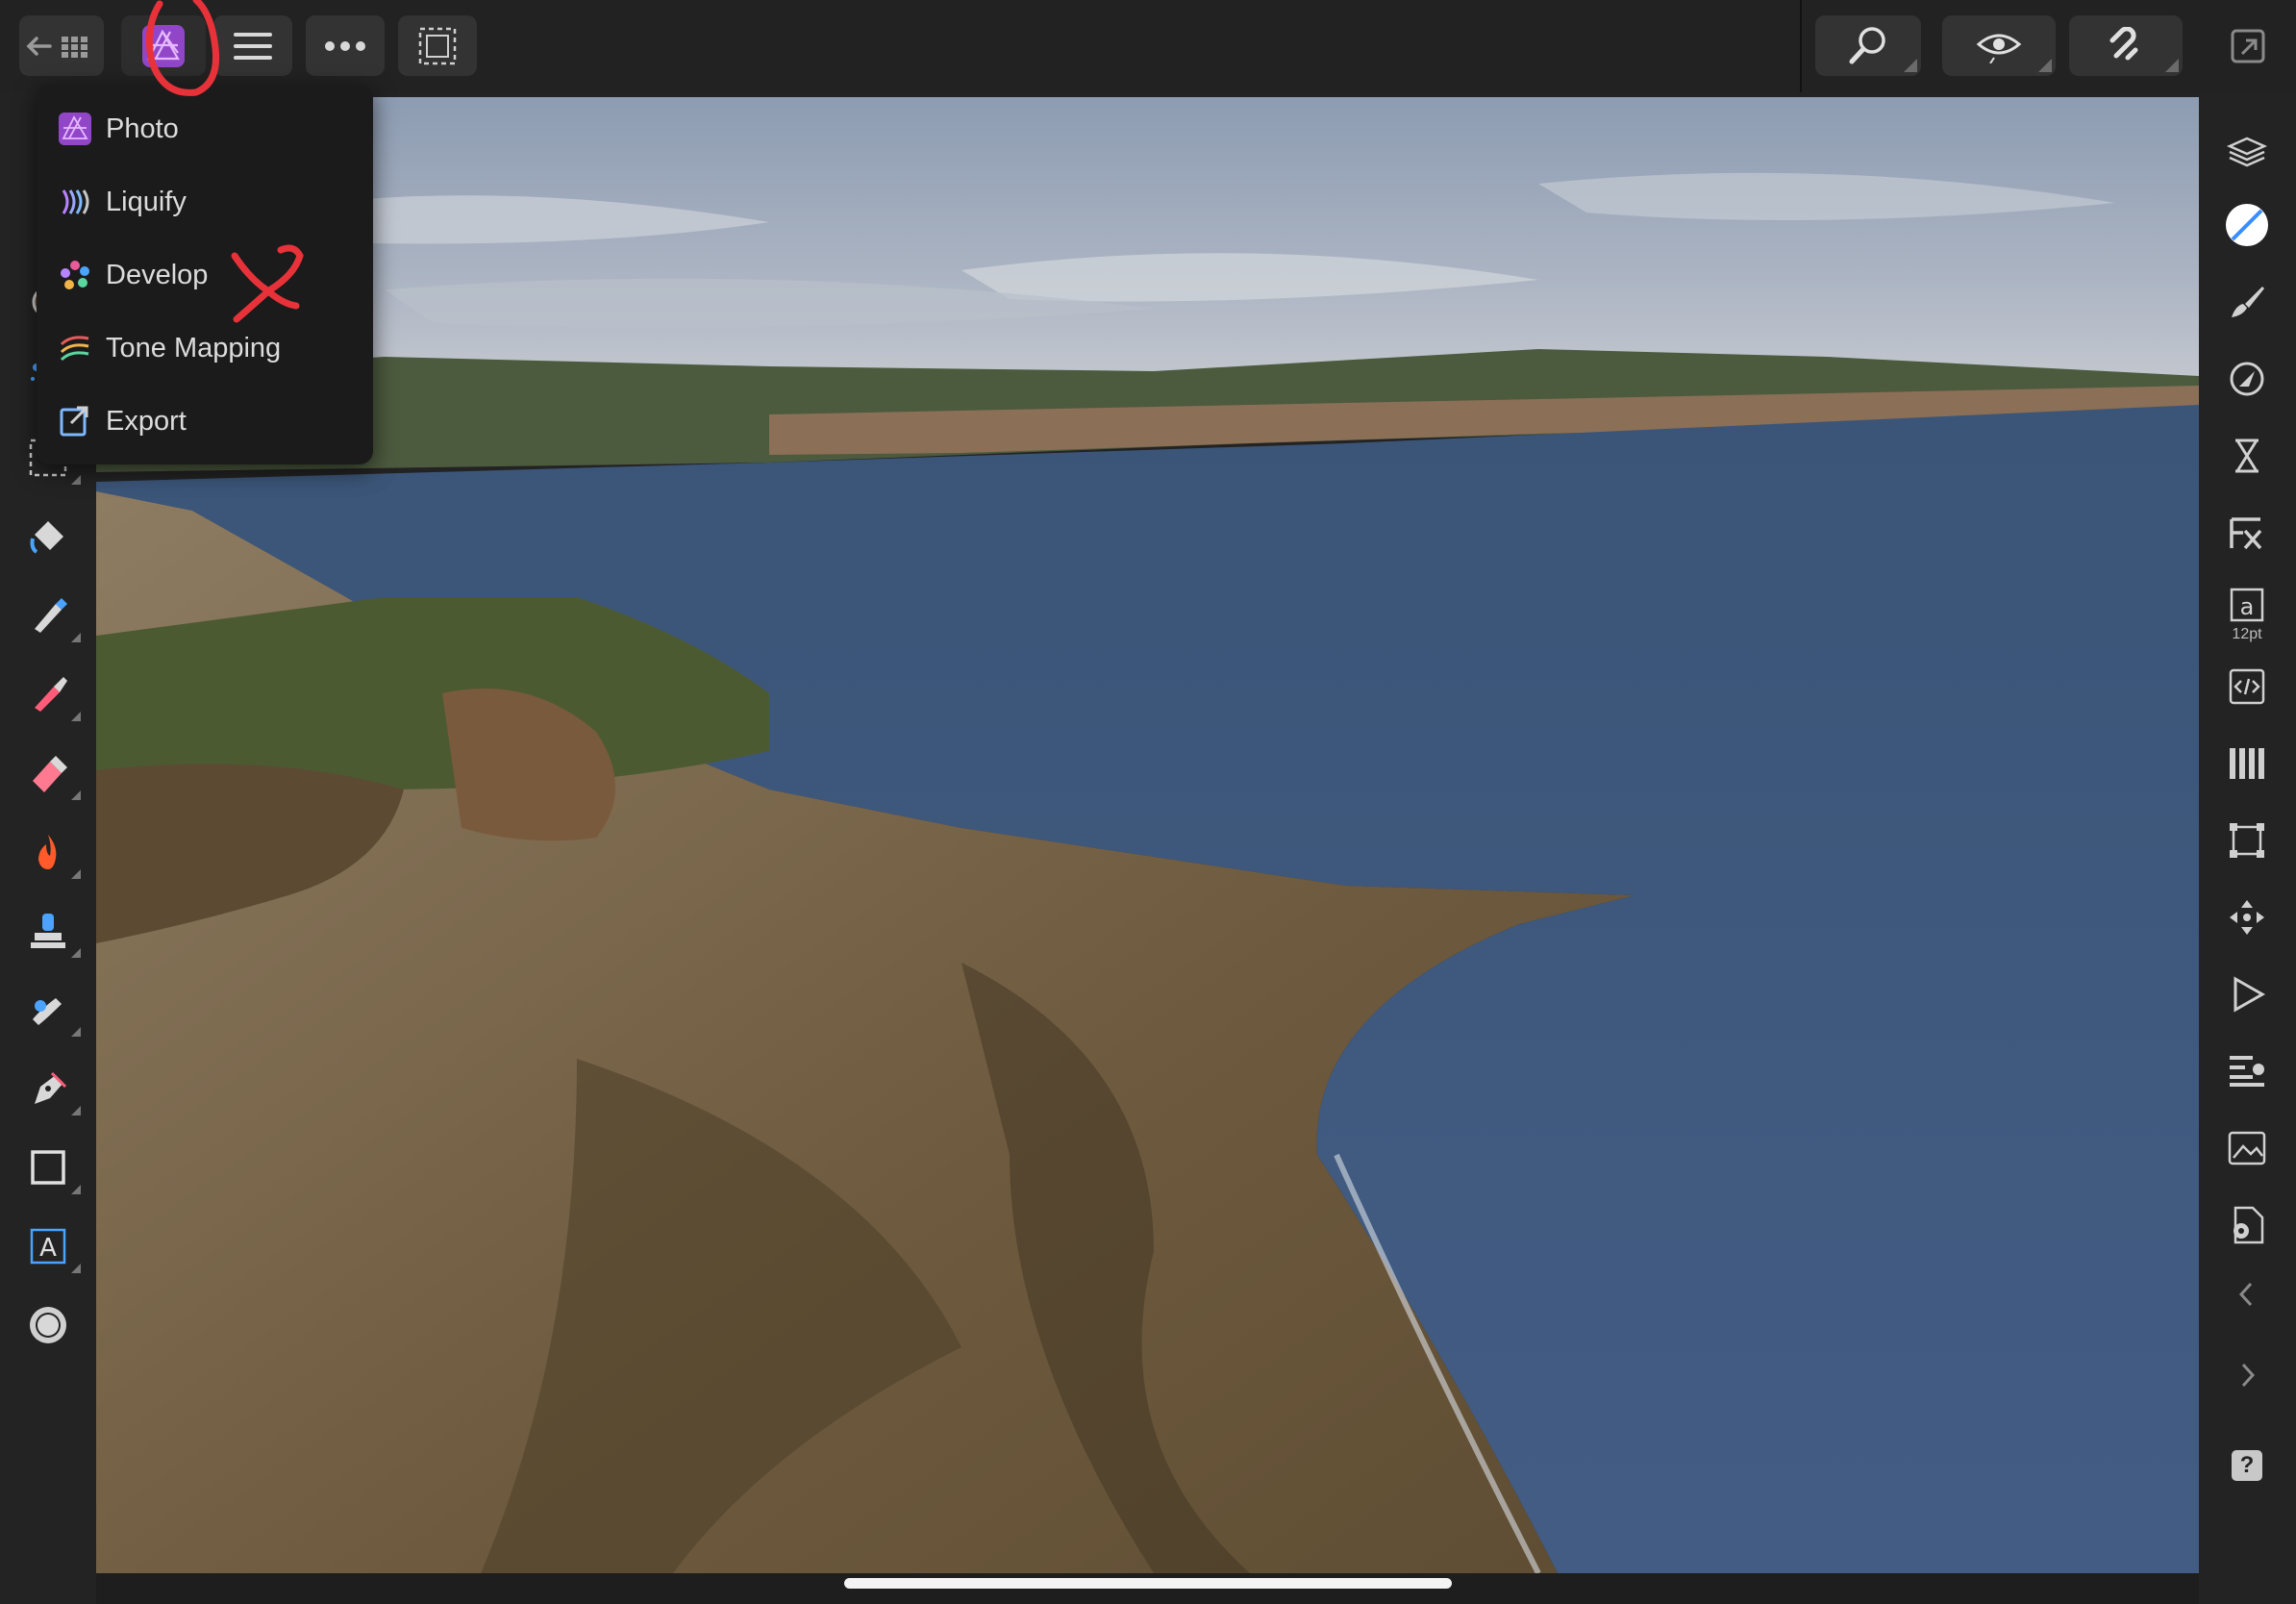 Image resolution: width=2296 pixels, height=1604 pixels. I want to click on persona-item-label: Export, so click(146, 421).